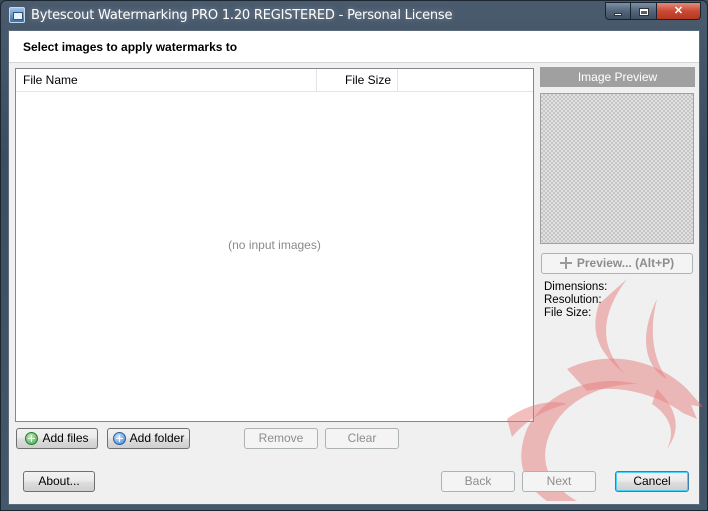 This screenshot has height=511, width=708. I want to click on clear-button: Clear, so click(362, 438).